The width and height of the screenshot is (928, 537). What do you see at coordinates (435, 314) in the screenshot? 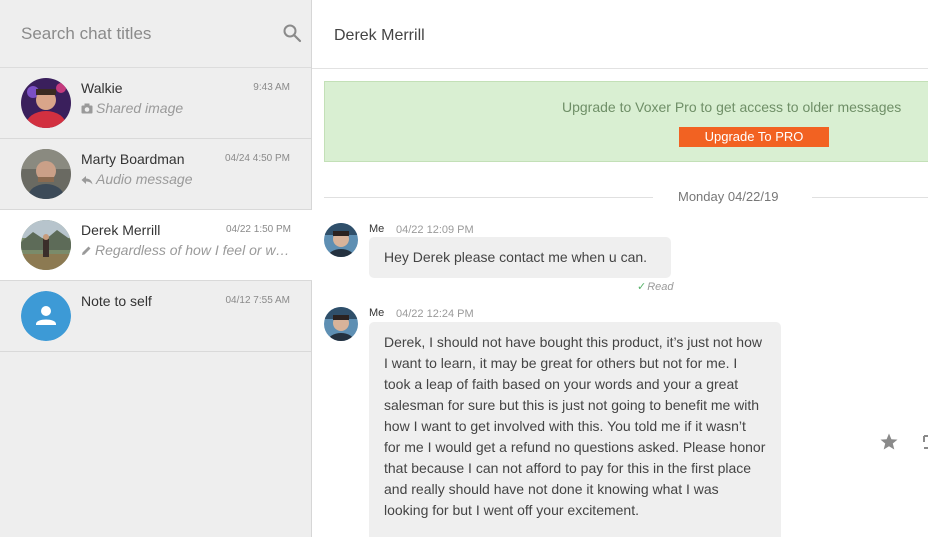
I see `message-time: 04/22 12:24 PM` at bounding box center [435, 314].